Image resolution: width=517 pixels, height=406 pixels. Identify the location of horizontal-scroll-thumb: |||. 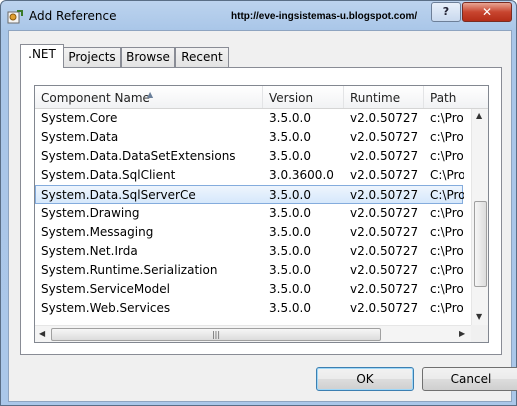
(216, 334).